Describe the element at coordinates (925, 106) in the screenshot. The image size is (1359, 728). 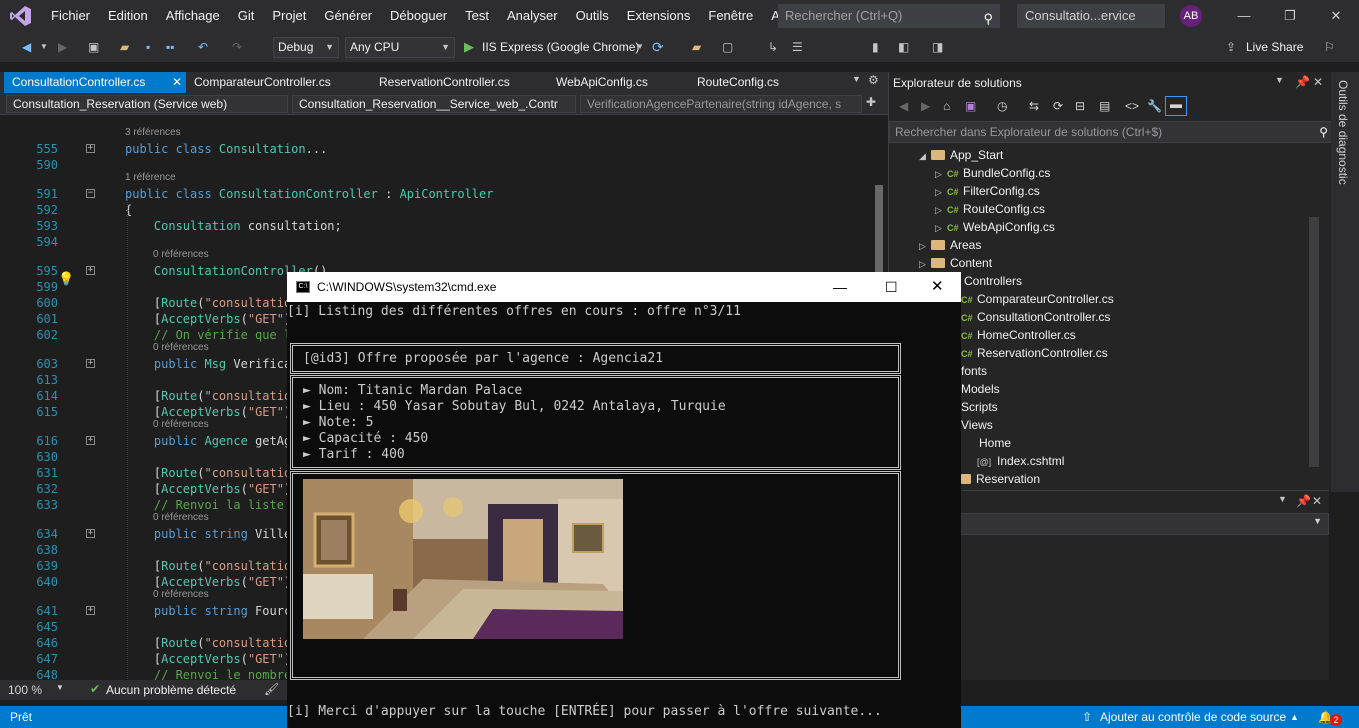
I see `forward-icon: ▶` at that location.